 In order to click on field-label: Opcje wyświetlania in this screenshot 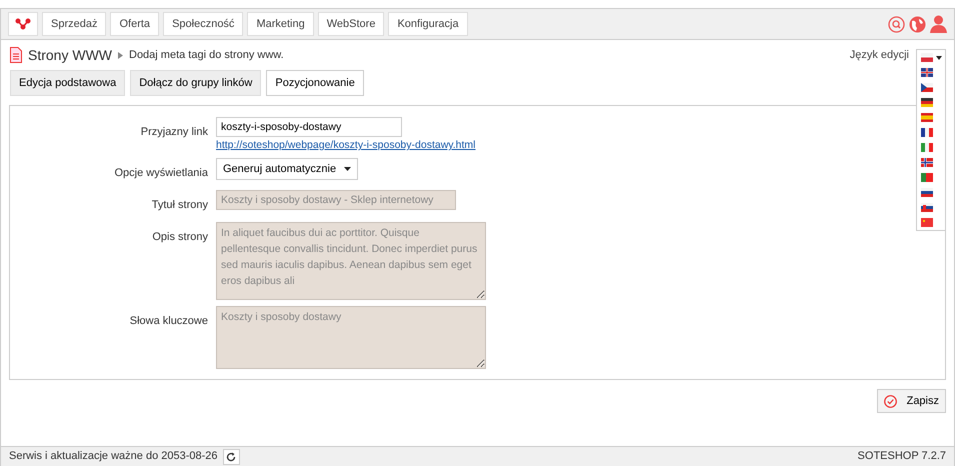, I will do `click(161, 173)`.